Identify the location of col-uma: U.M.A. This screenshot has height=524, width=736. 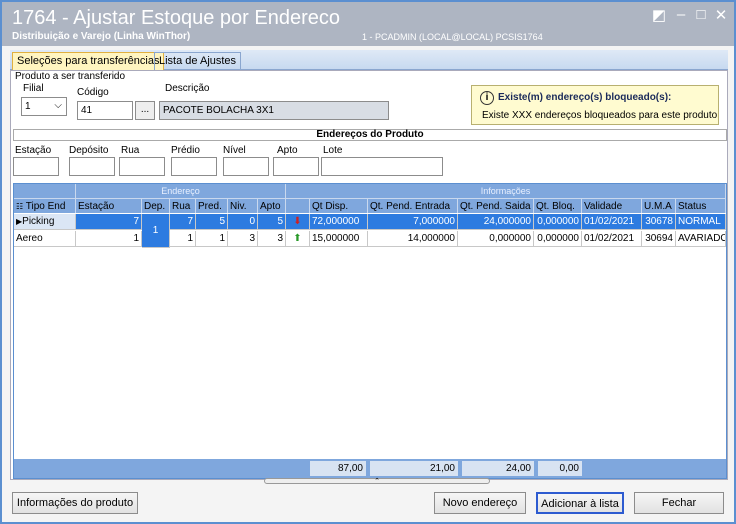
(659, 205).